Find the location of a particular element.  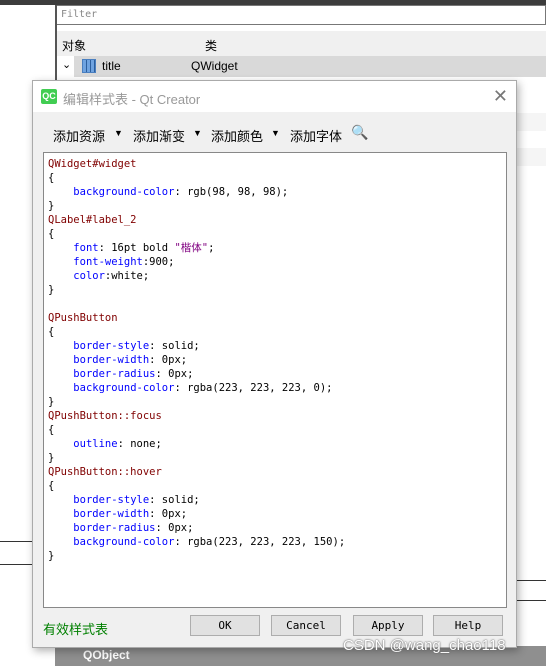

column-object: 对象 is located at coordinates (74, 45).